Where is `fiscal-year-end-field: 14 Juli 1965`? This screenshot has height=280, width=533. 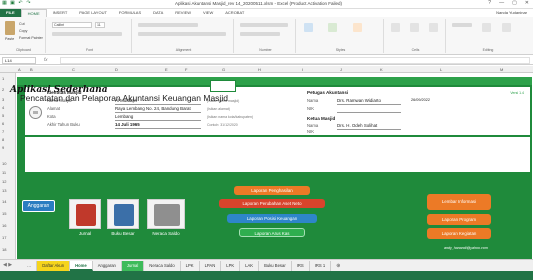 fiscal-year-end-field: 14 Juli 1965 is located at coordinates (127, 124).